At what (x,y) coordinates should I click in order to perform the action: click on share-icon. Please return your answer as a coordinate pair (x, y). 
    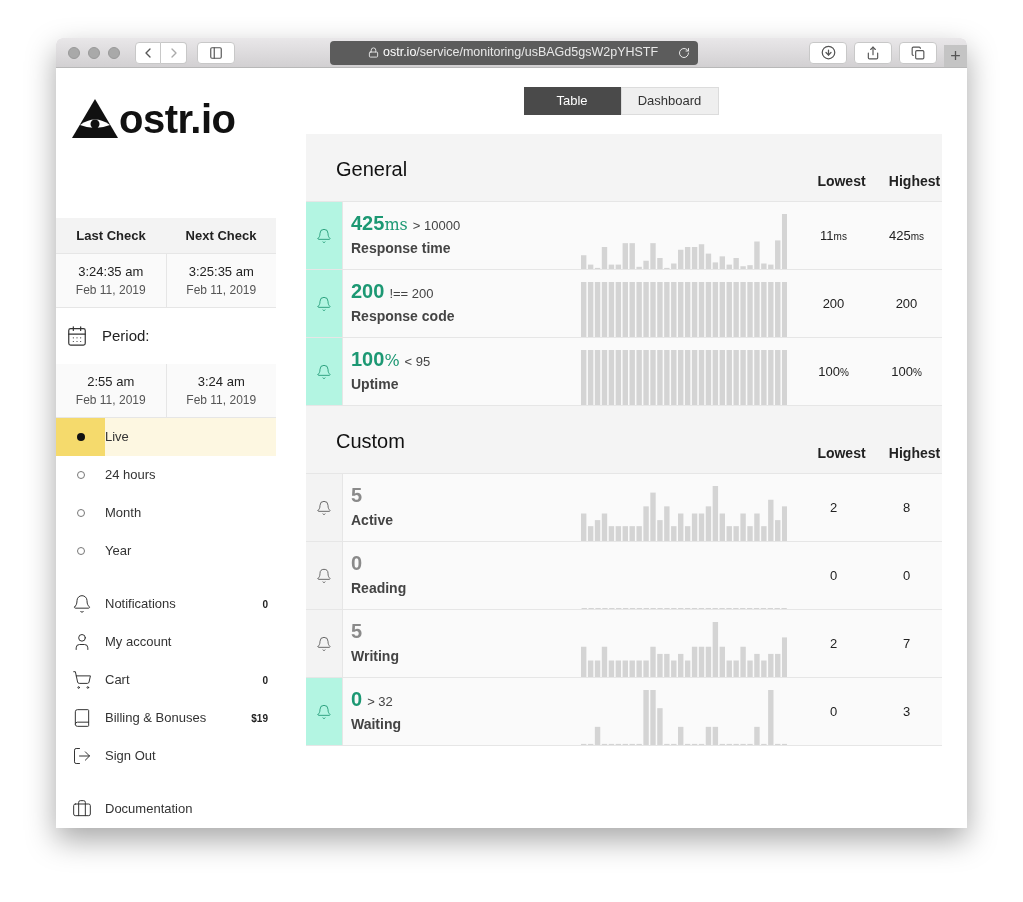
    Looking at the image, I should click on (873, 52).